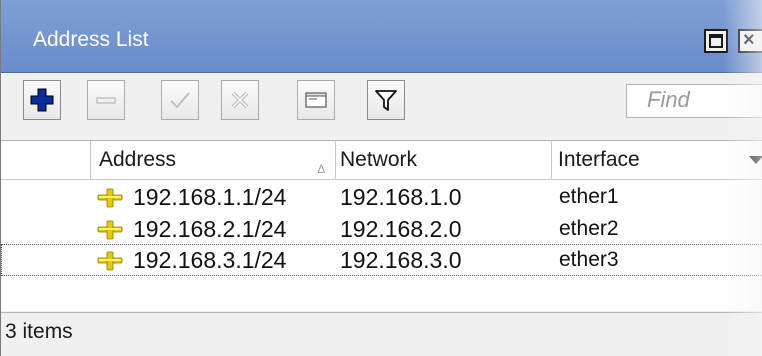 The width and height of the screenshot is (762, 356). I want to click on address-cell: 192.168.1.1/24, so click(216, 197).